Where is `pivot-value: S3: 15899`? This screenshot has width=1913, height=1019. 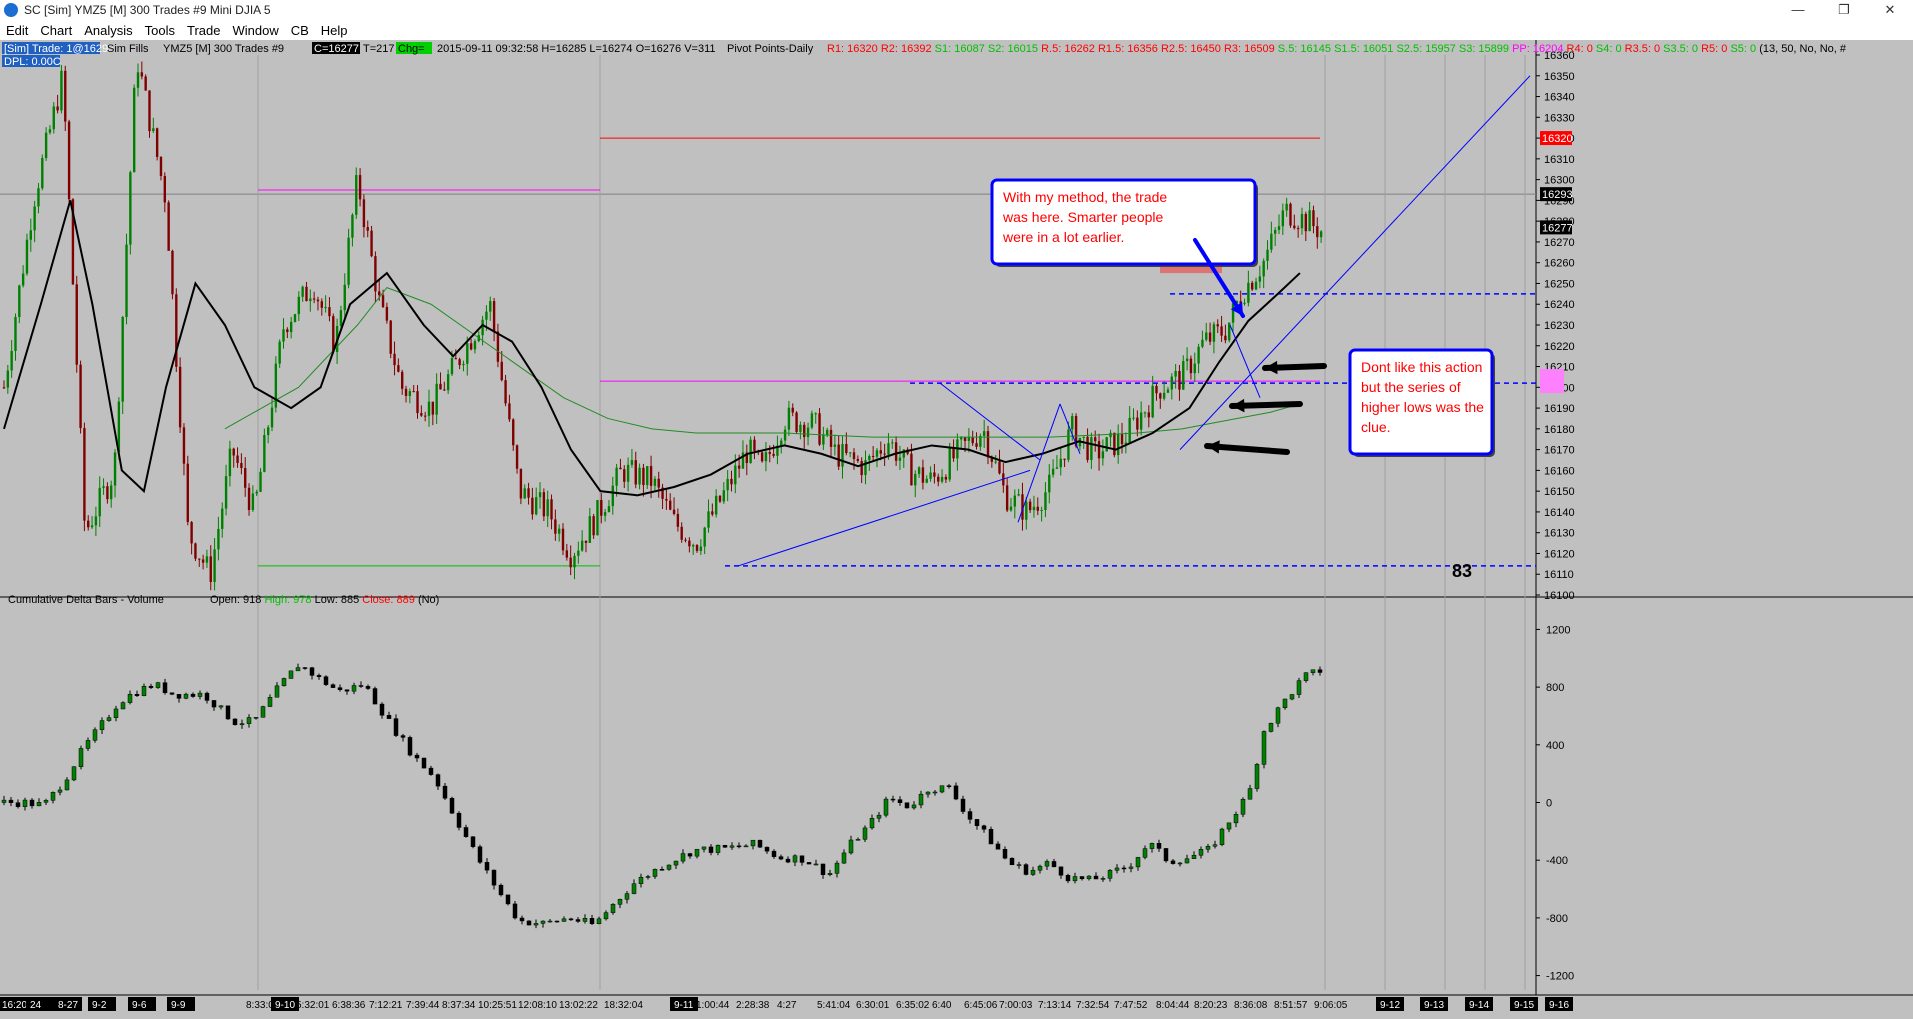 pivot-value: S3: 15899 is located at coordinates (1485, 49).